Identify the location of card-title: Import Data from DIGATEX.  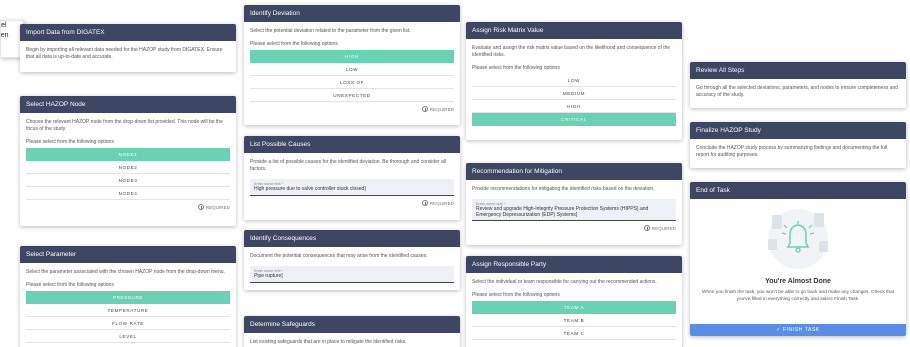
(128, 32).